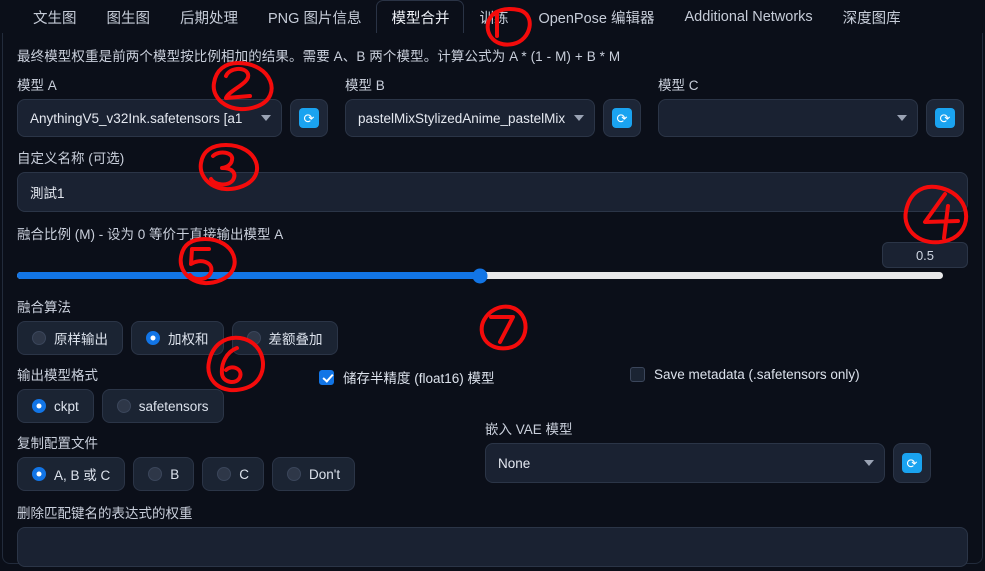 The width and height of the screenshot is (985, 571). What do you see at coordinates (757, 374) in the screenshot?
I see `save-metadata-label: Save metadata (.safetensors only)` at bounding box center [757, 374].